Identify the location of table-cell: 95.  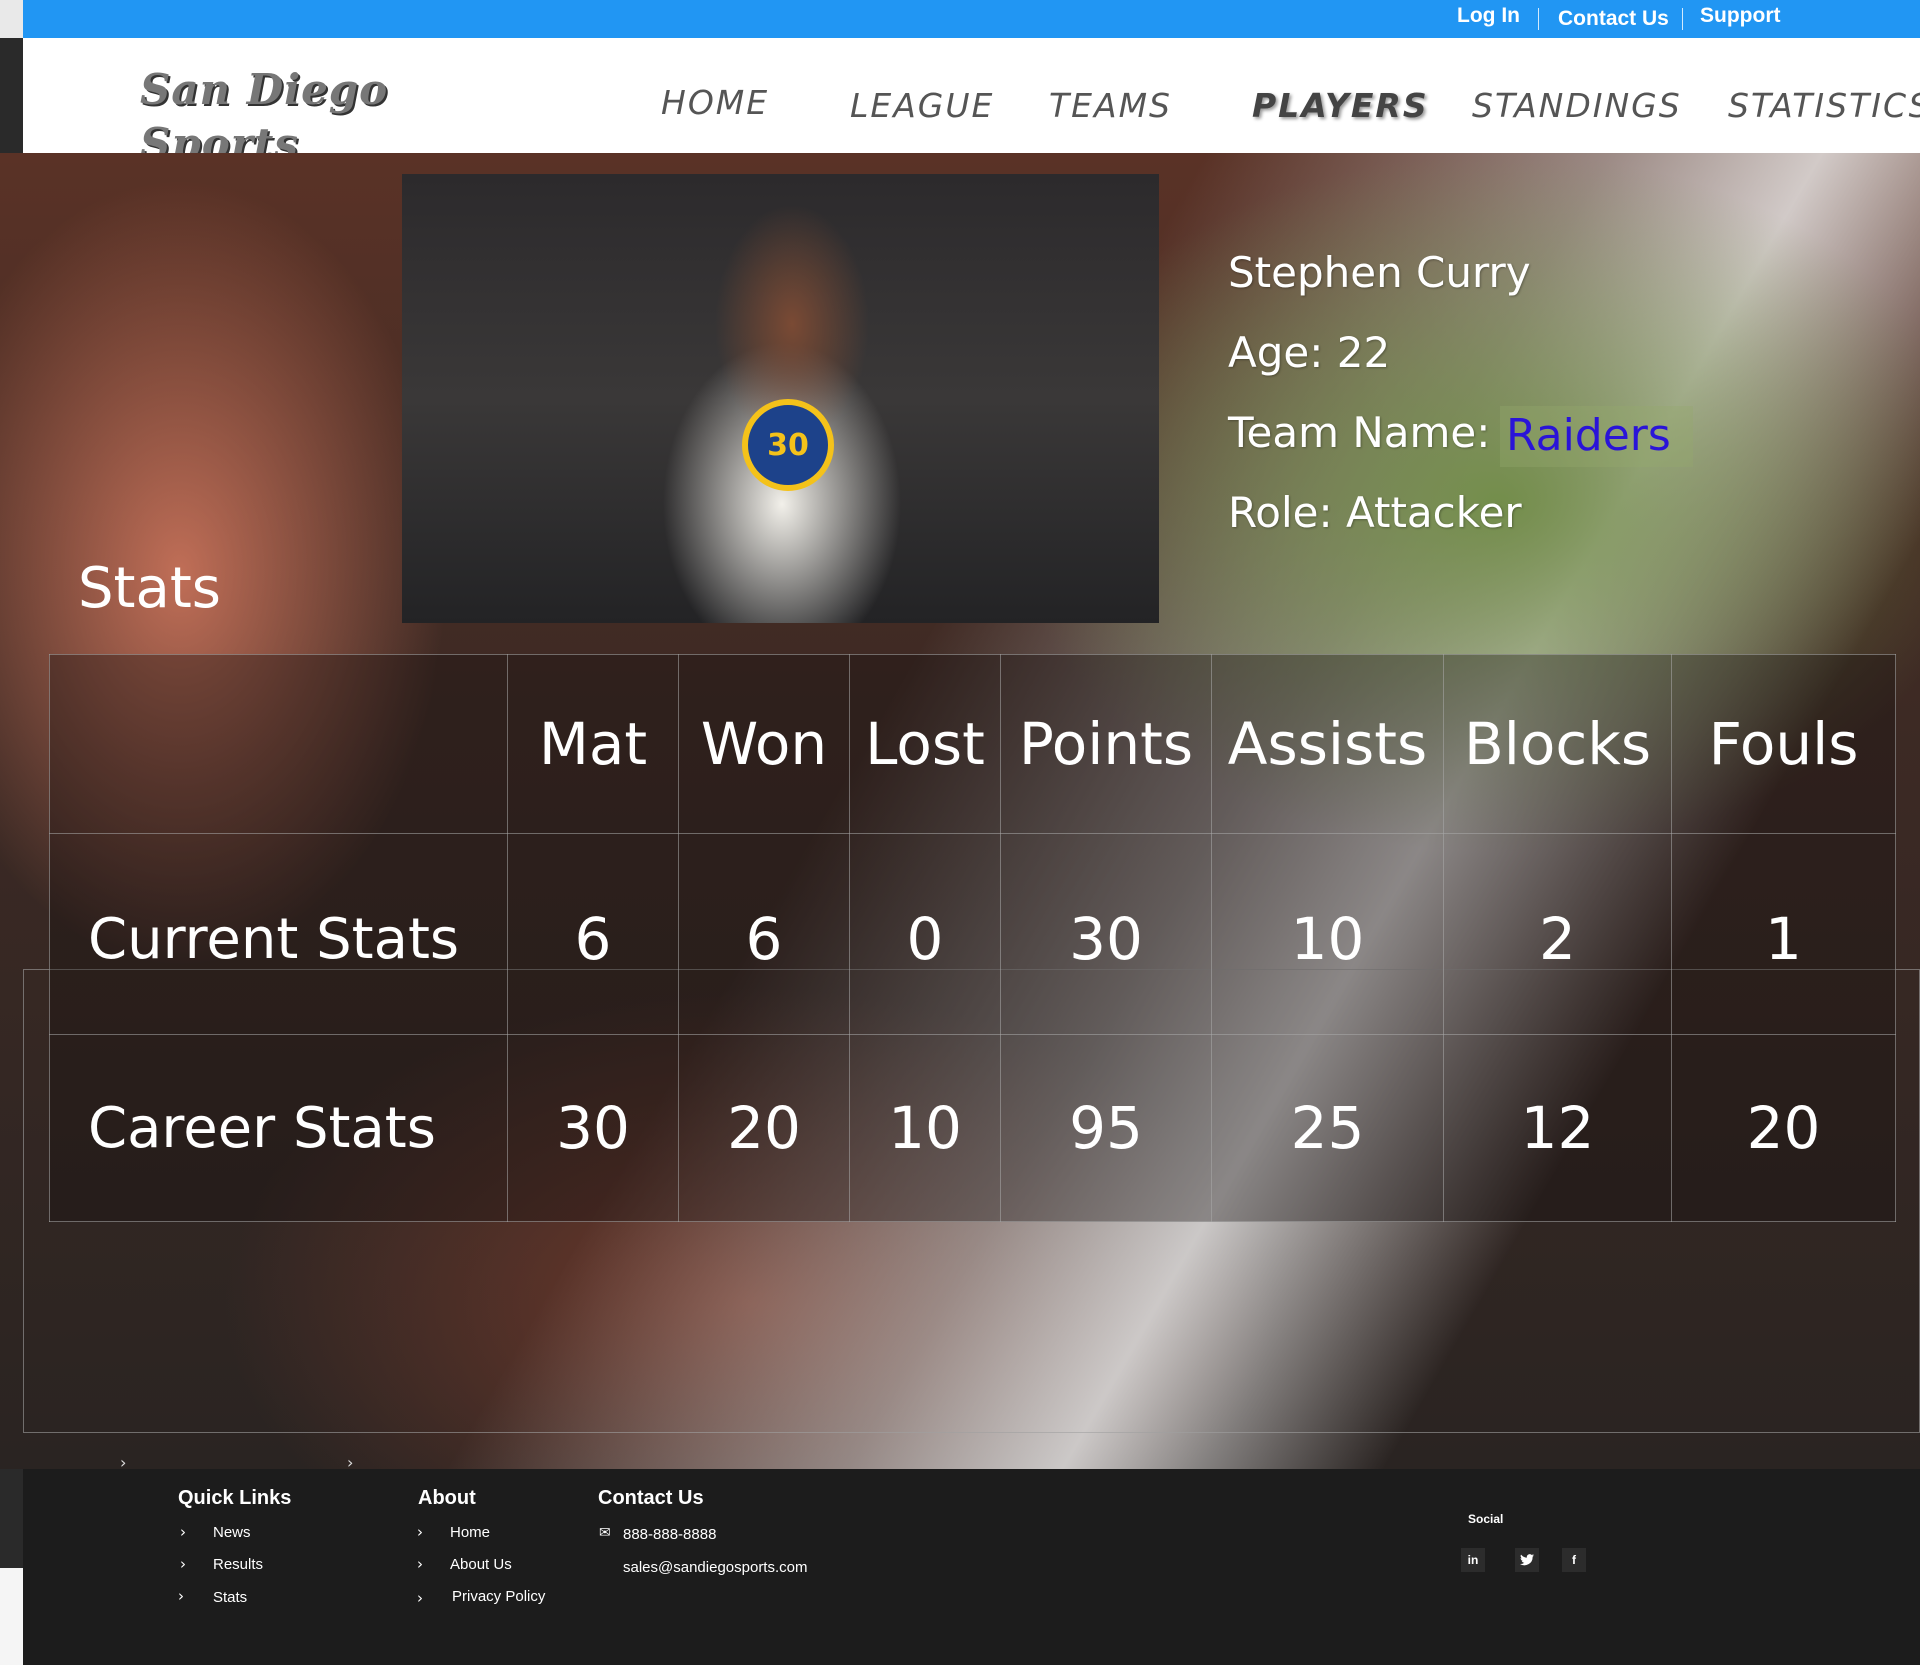
(1106, 1128).